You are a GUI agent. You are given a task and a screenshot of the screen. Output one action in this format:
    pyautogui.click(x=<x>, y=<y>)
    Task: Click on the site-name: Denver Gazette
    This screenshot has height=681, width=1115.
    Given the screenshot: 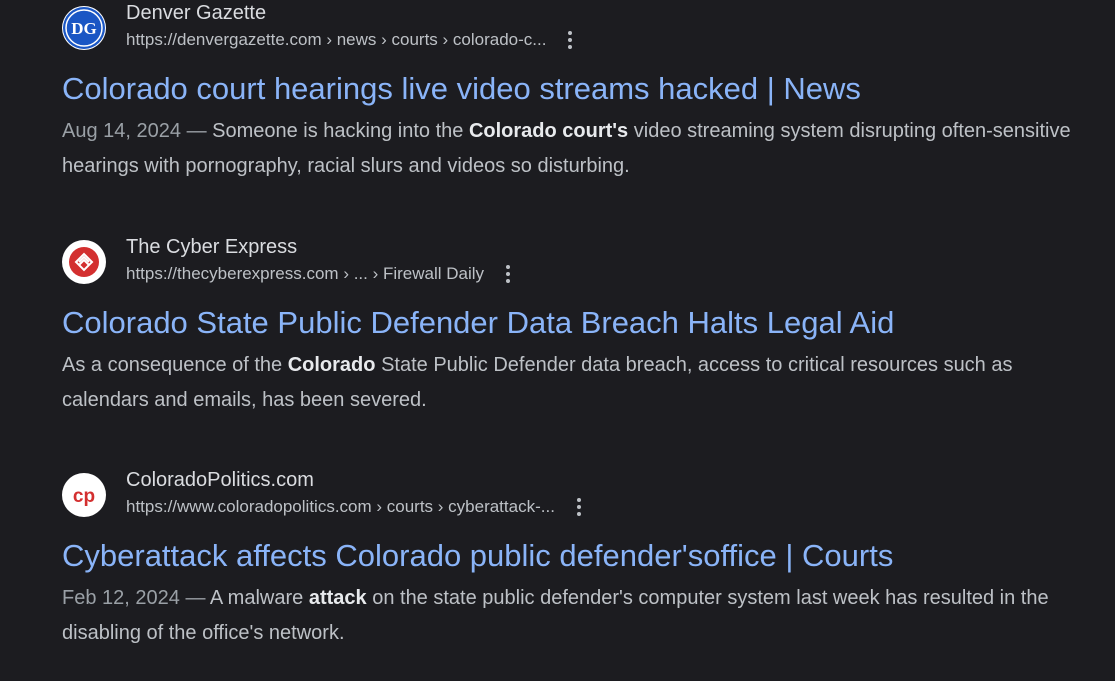 What is the action you would take?
    pyautogui.click(x=196, y=13)
    